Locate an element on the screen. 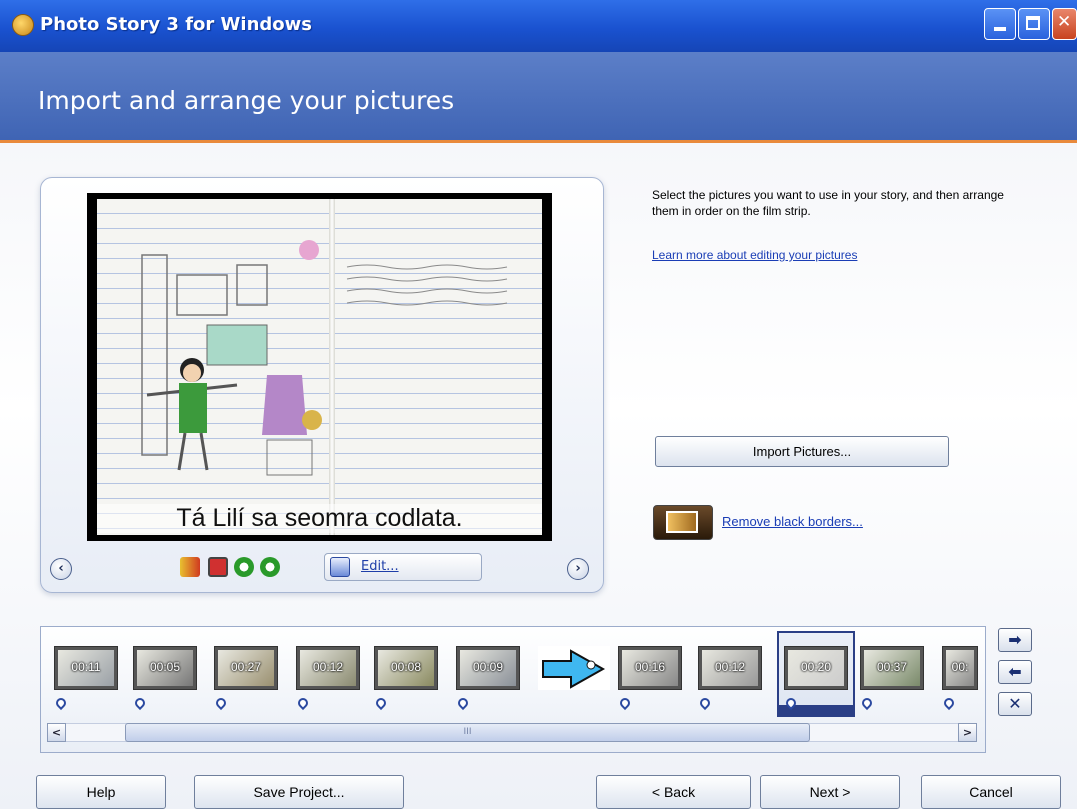 The width and height of the screenshot is (1077, 809). film-strip-thumbnail: 00:05 is located at coordinates (165, 668).